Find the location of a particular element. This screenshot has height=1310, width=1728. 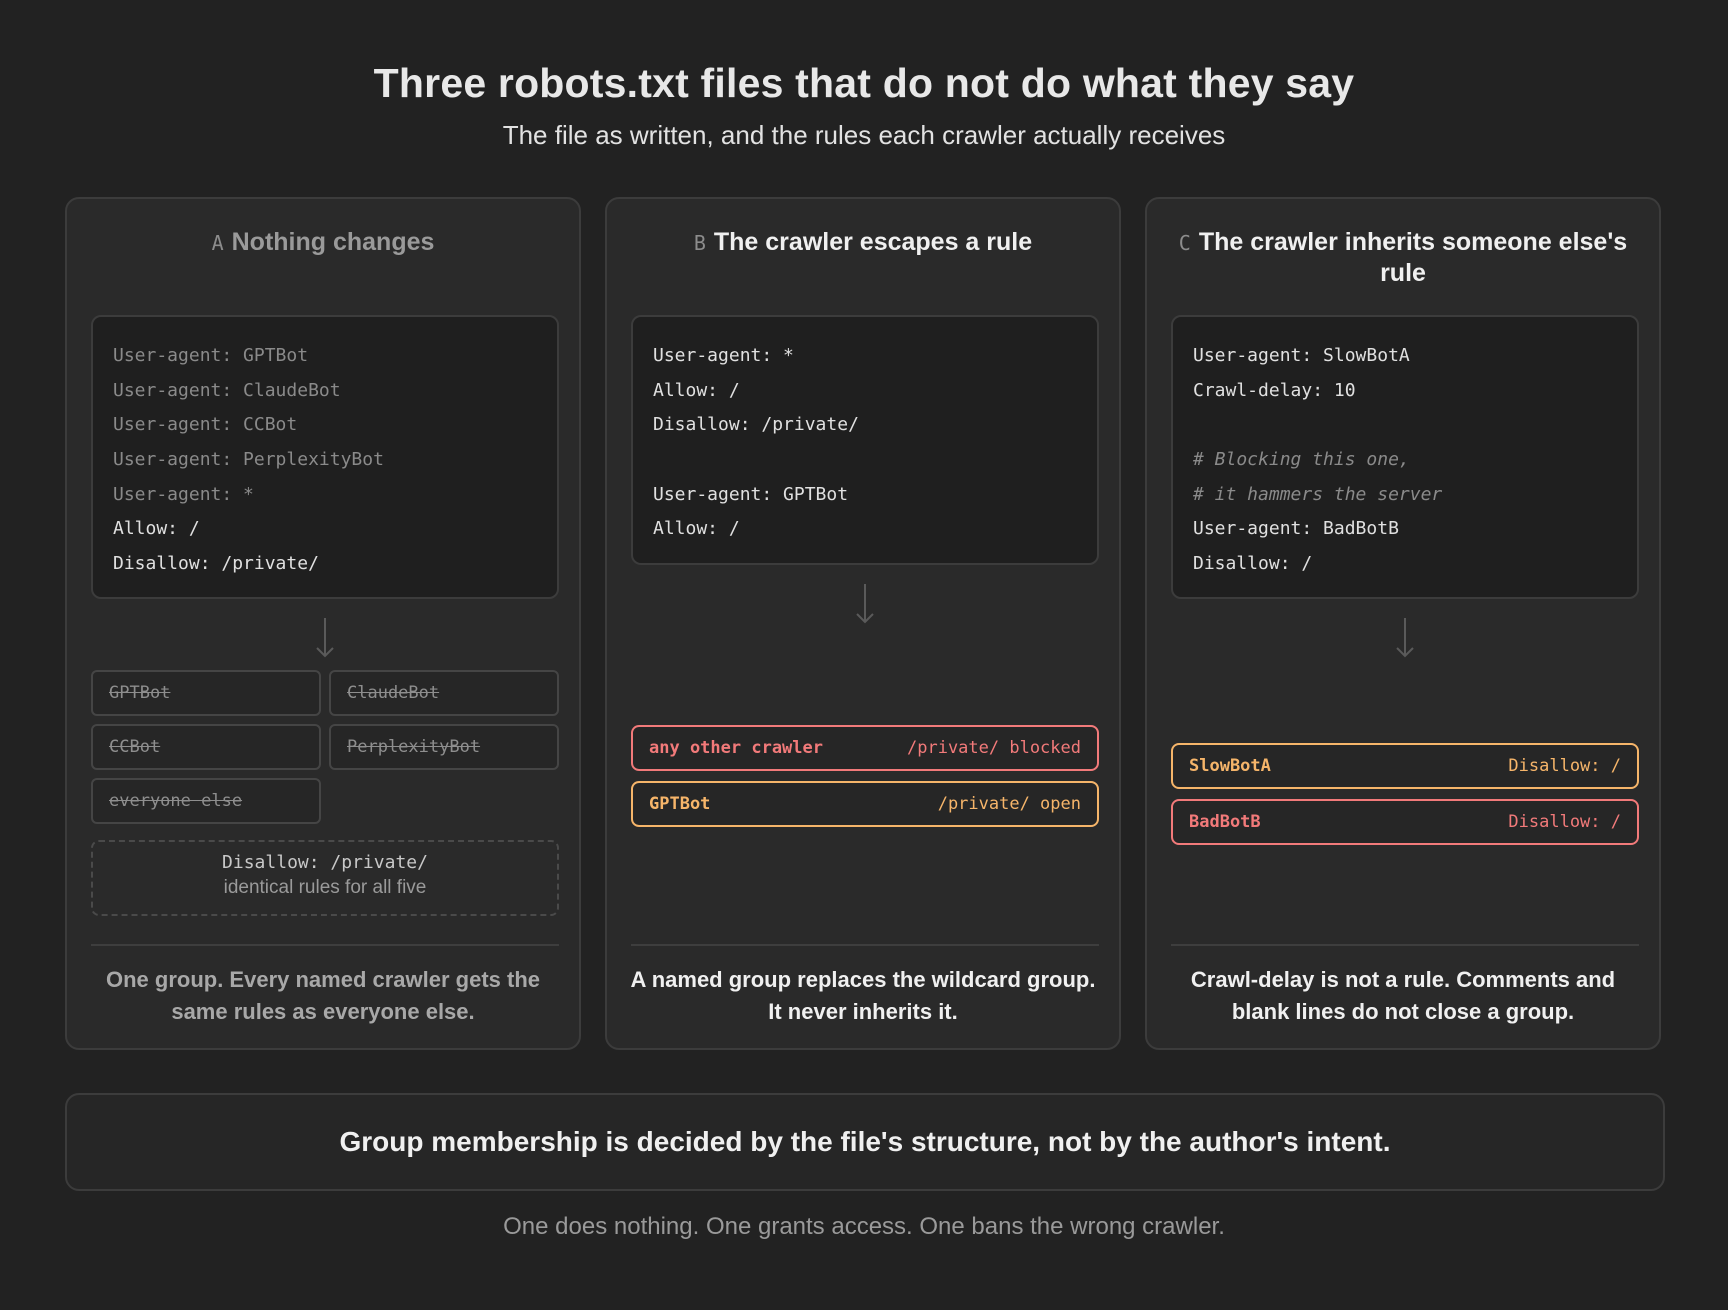

shared-rule: Disallow: /private/ is located at coordinates (325, 862).